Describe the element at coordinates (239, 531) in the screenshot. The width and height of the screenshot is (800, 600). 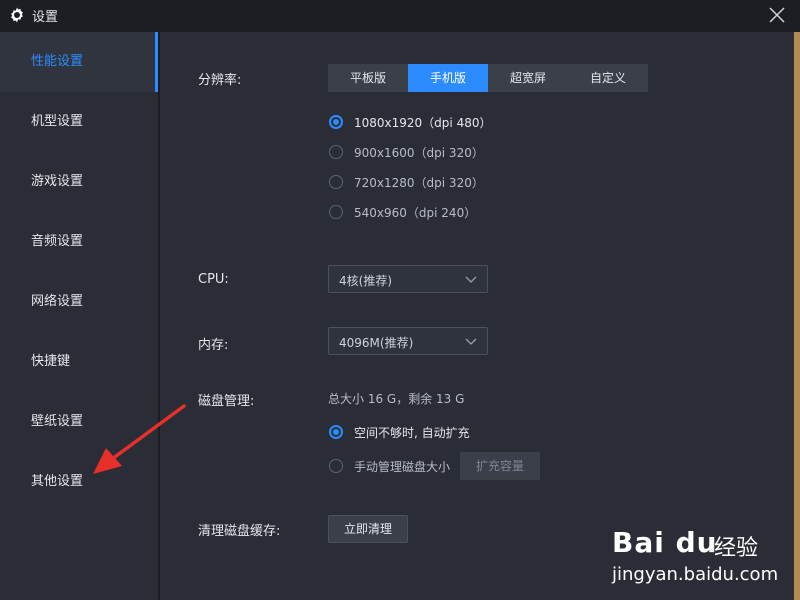
I see `clear-cache-label: 清理磁盘缓存:` at that location.